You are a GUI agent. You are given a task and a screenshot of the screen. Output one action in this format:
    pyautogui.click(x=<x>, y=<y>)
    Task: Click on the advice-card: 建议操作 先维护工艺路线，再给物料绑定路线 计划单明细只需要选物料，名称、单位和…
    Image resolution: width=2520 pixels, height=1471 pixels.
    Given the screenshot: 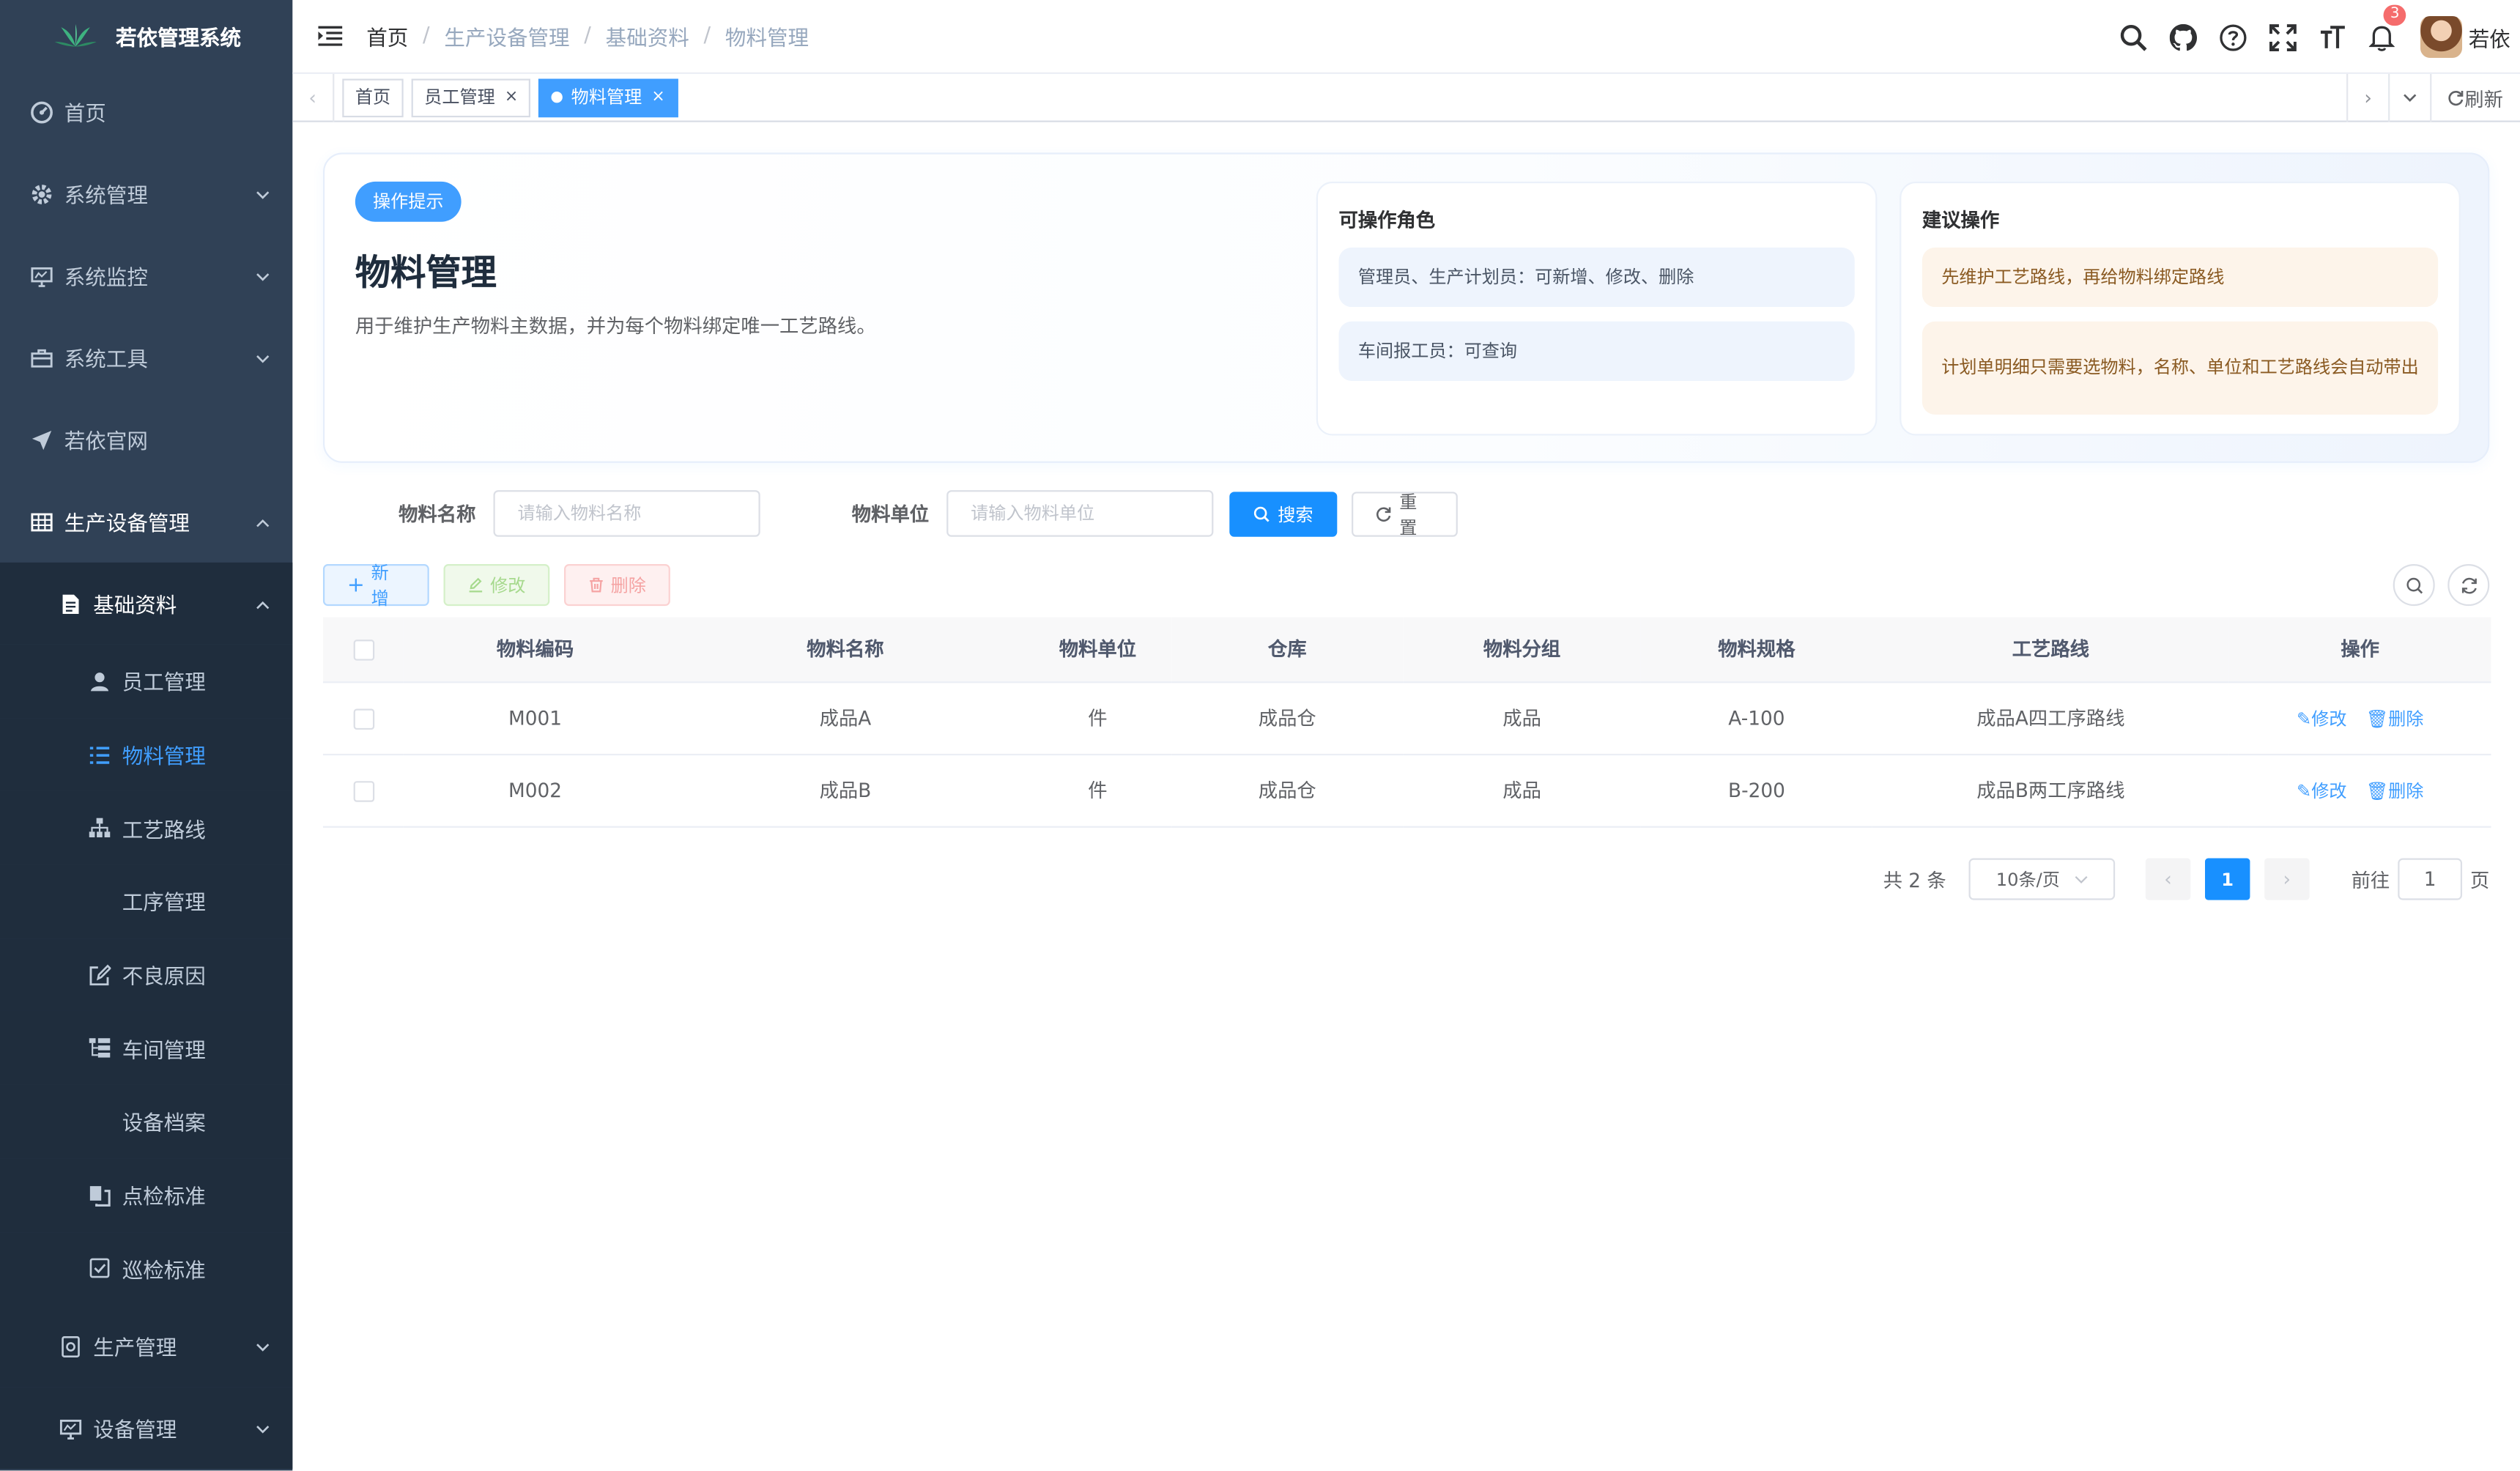 What is the action you would take?
    pyautogui.click(x=2180, y=308)
    